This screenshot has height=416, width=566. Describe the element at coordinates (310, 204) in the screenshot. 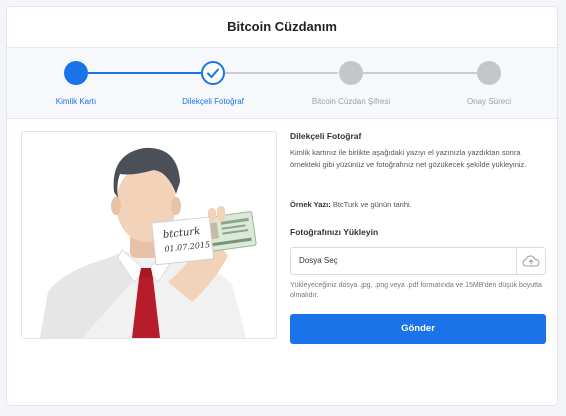

I see `sample-label: Örnek Yazı:` at that location.